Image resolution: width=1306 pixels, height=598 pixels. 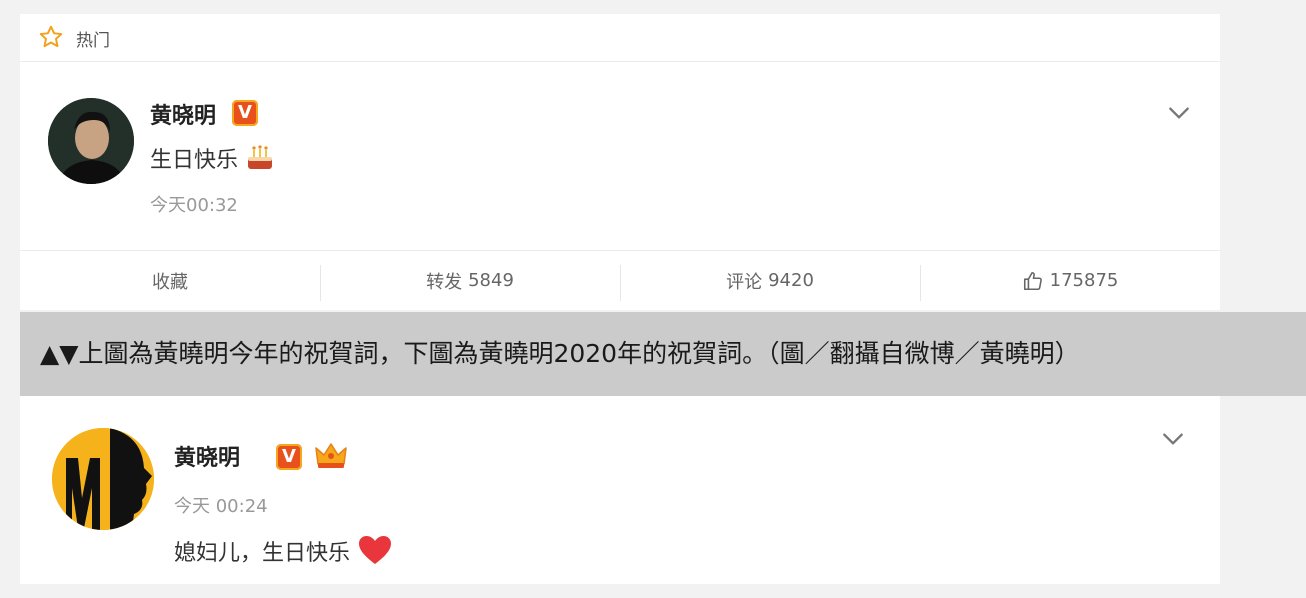 What do you see at coordinates (491, 280) in the screenshot?
I see `repost-count: 5849` at bounding box center [491, 280].